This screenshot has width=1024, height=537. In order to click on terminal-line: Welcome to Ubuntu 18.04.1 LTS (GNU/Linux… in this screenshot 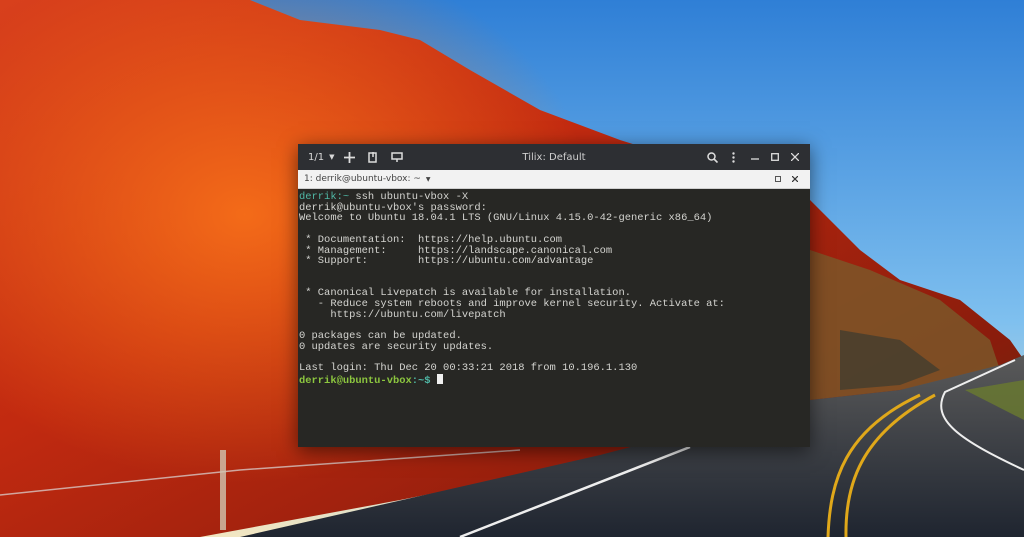, I will do `click(554, 218)`.